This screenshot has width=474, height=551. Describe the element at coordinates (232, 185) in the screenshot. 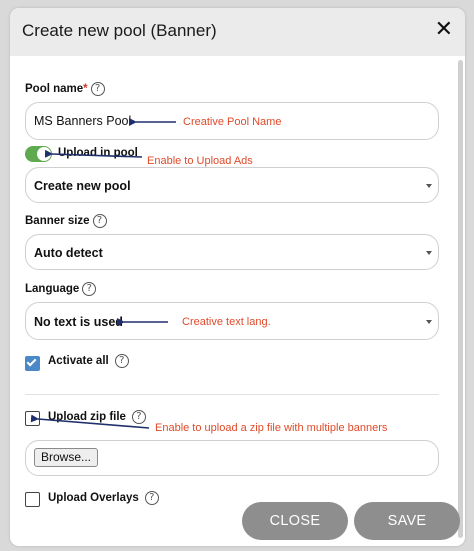

I see `pool-select: Create new pool` at that location.